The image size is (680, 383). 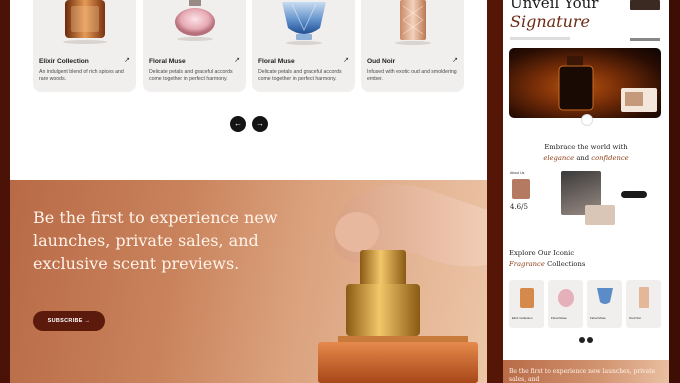 What do you see at coordinates (381, 61) in the screenshot?
I see `product-name: Oud Noir` at bounding box center [381, 61].